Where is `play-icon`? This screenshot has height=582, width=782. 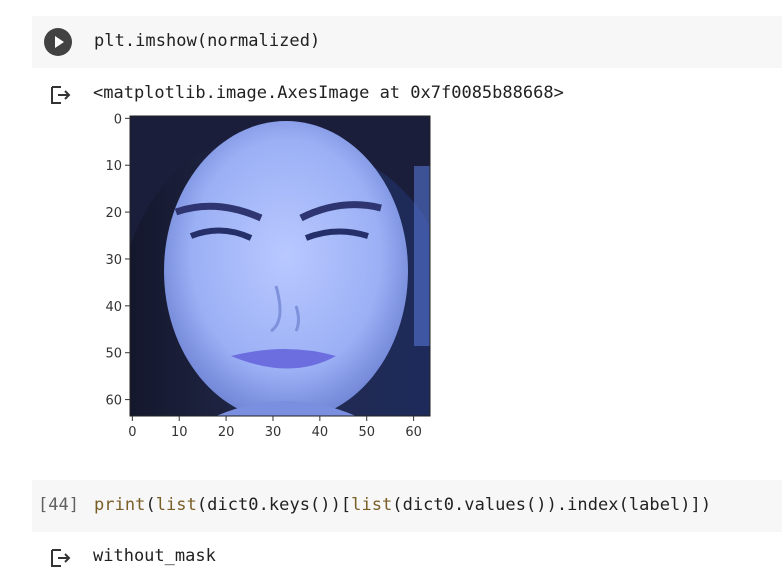
play-icon is located at coordinates (59, 42).